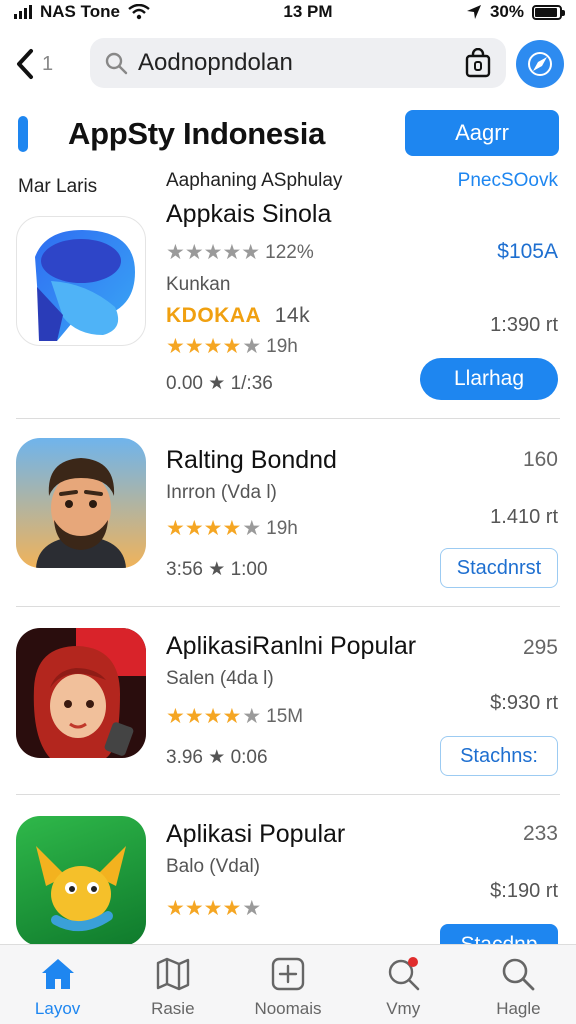 The width and height of the screenshot is (576, 1024). What do you see at coordinates (235, 716) in the screenshot?
I see `rating-stars: ★★★★ ★ 15M` at bounding box center [235, 716].